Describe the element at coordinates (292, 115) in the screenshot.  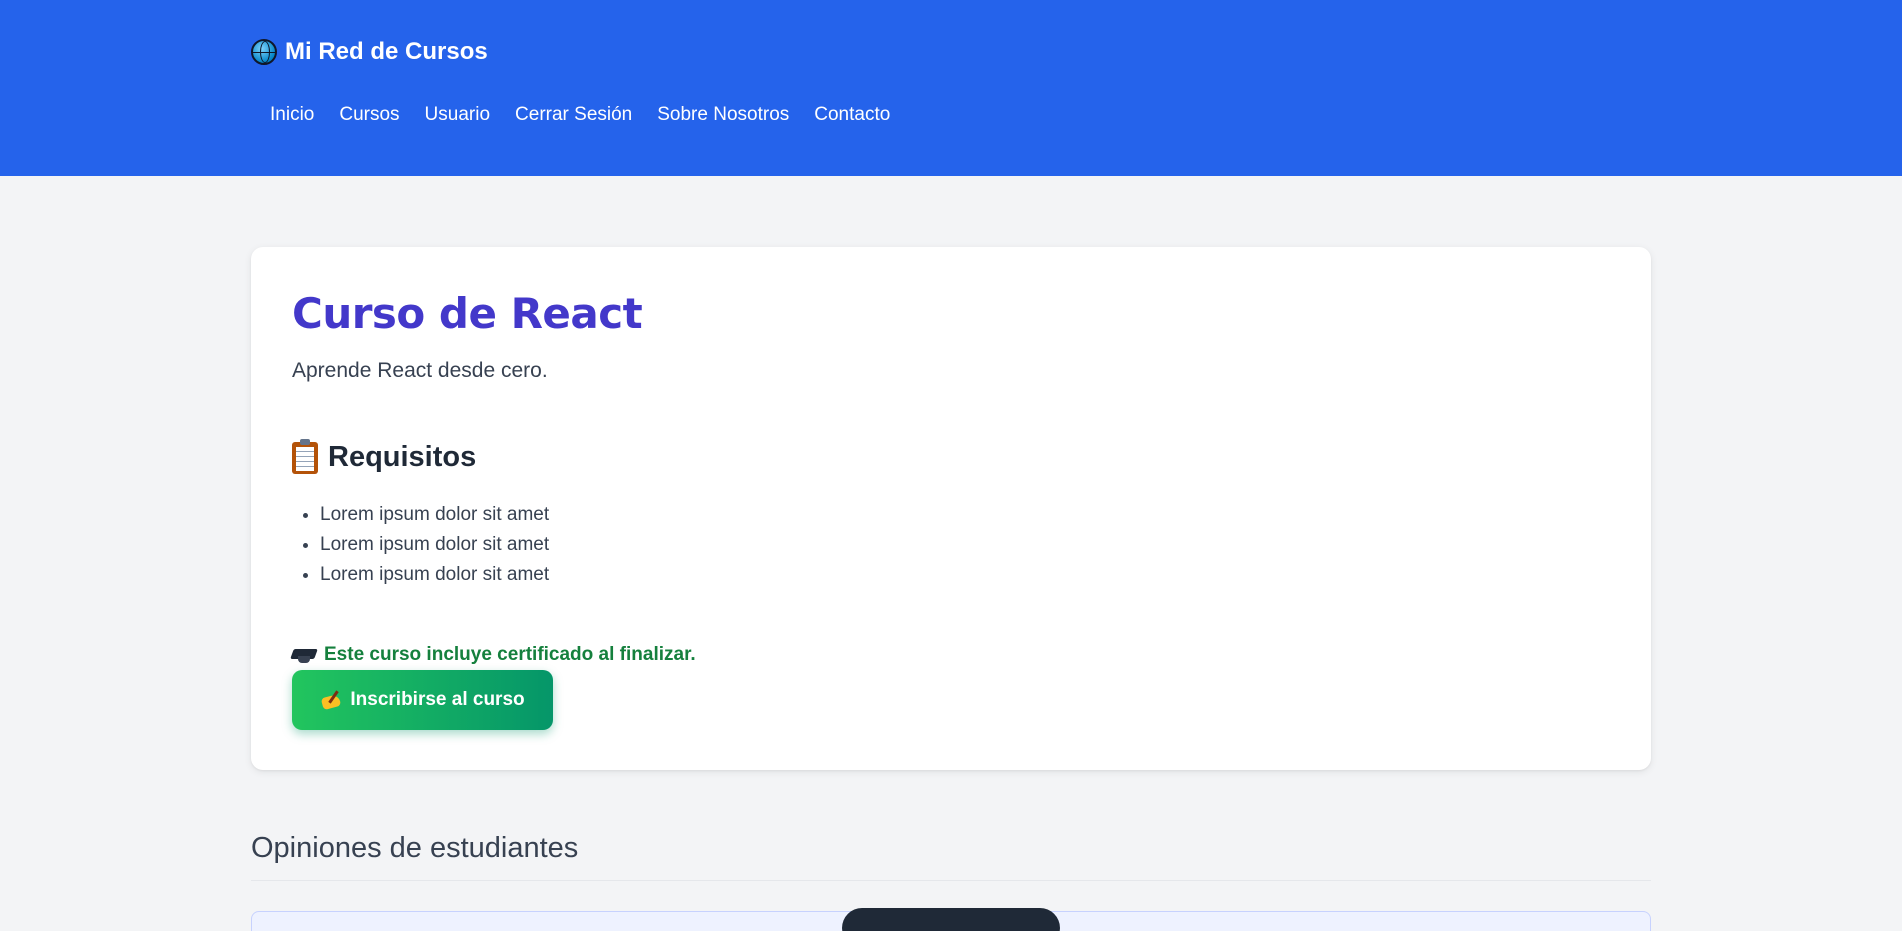
I see `nav-link-inicio: Inicio` at that location.